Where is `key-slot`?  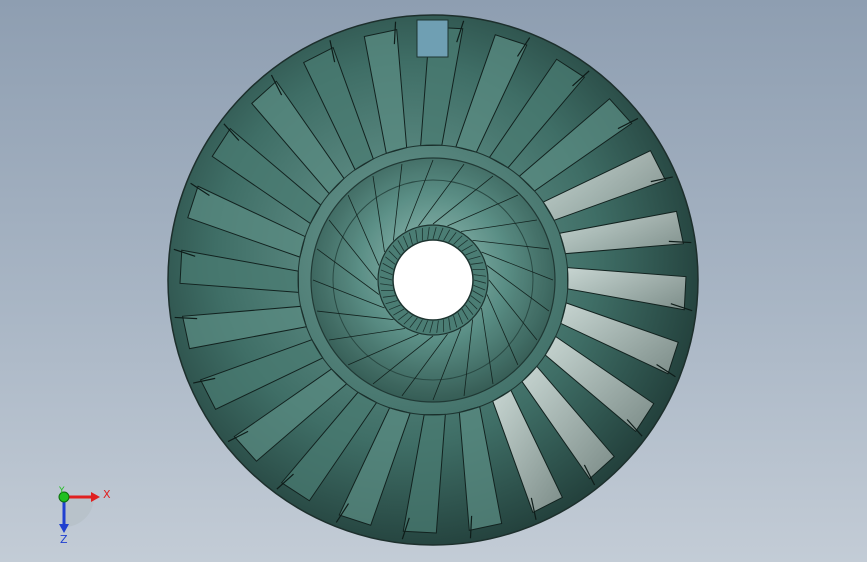 key-slot is located at coordinates (432, 38).